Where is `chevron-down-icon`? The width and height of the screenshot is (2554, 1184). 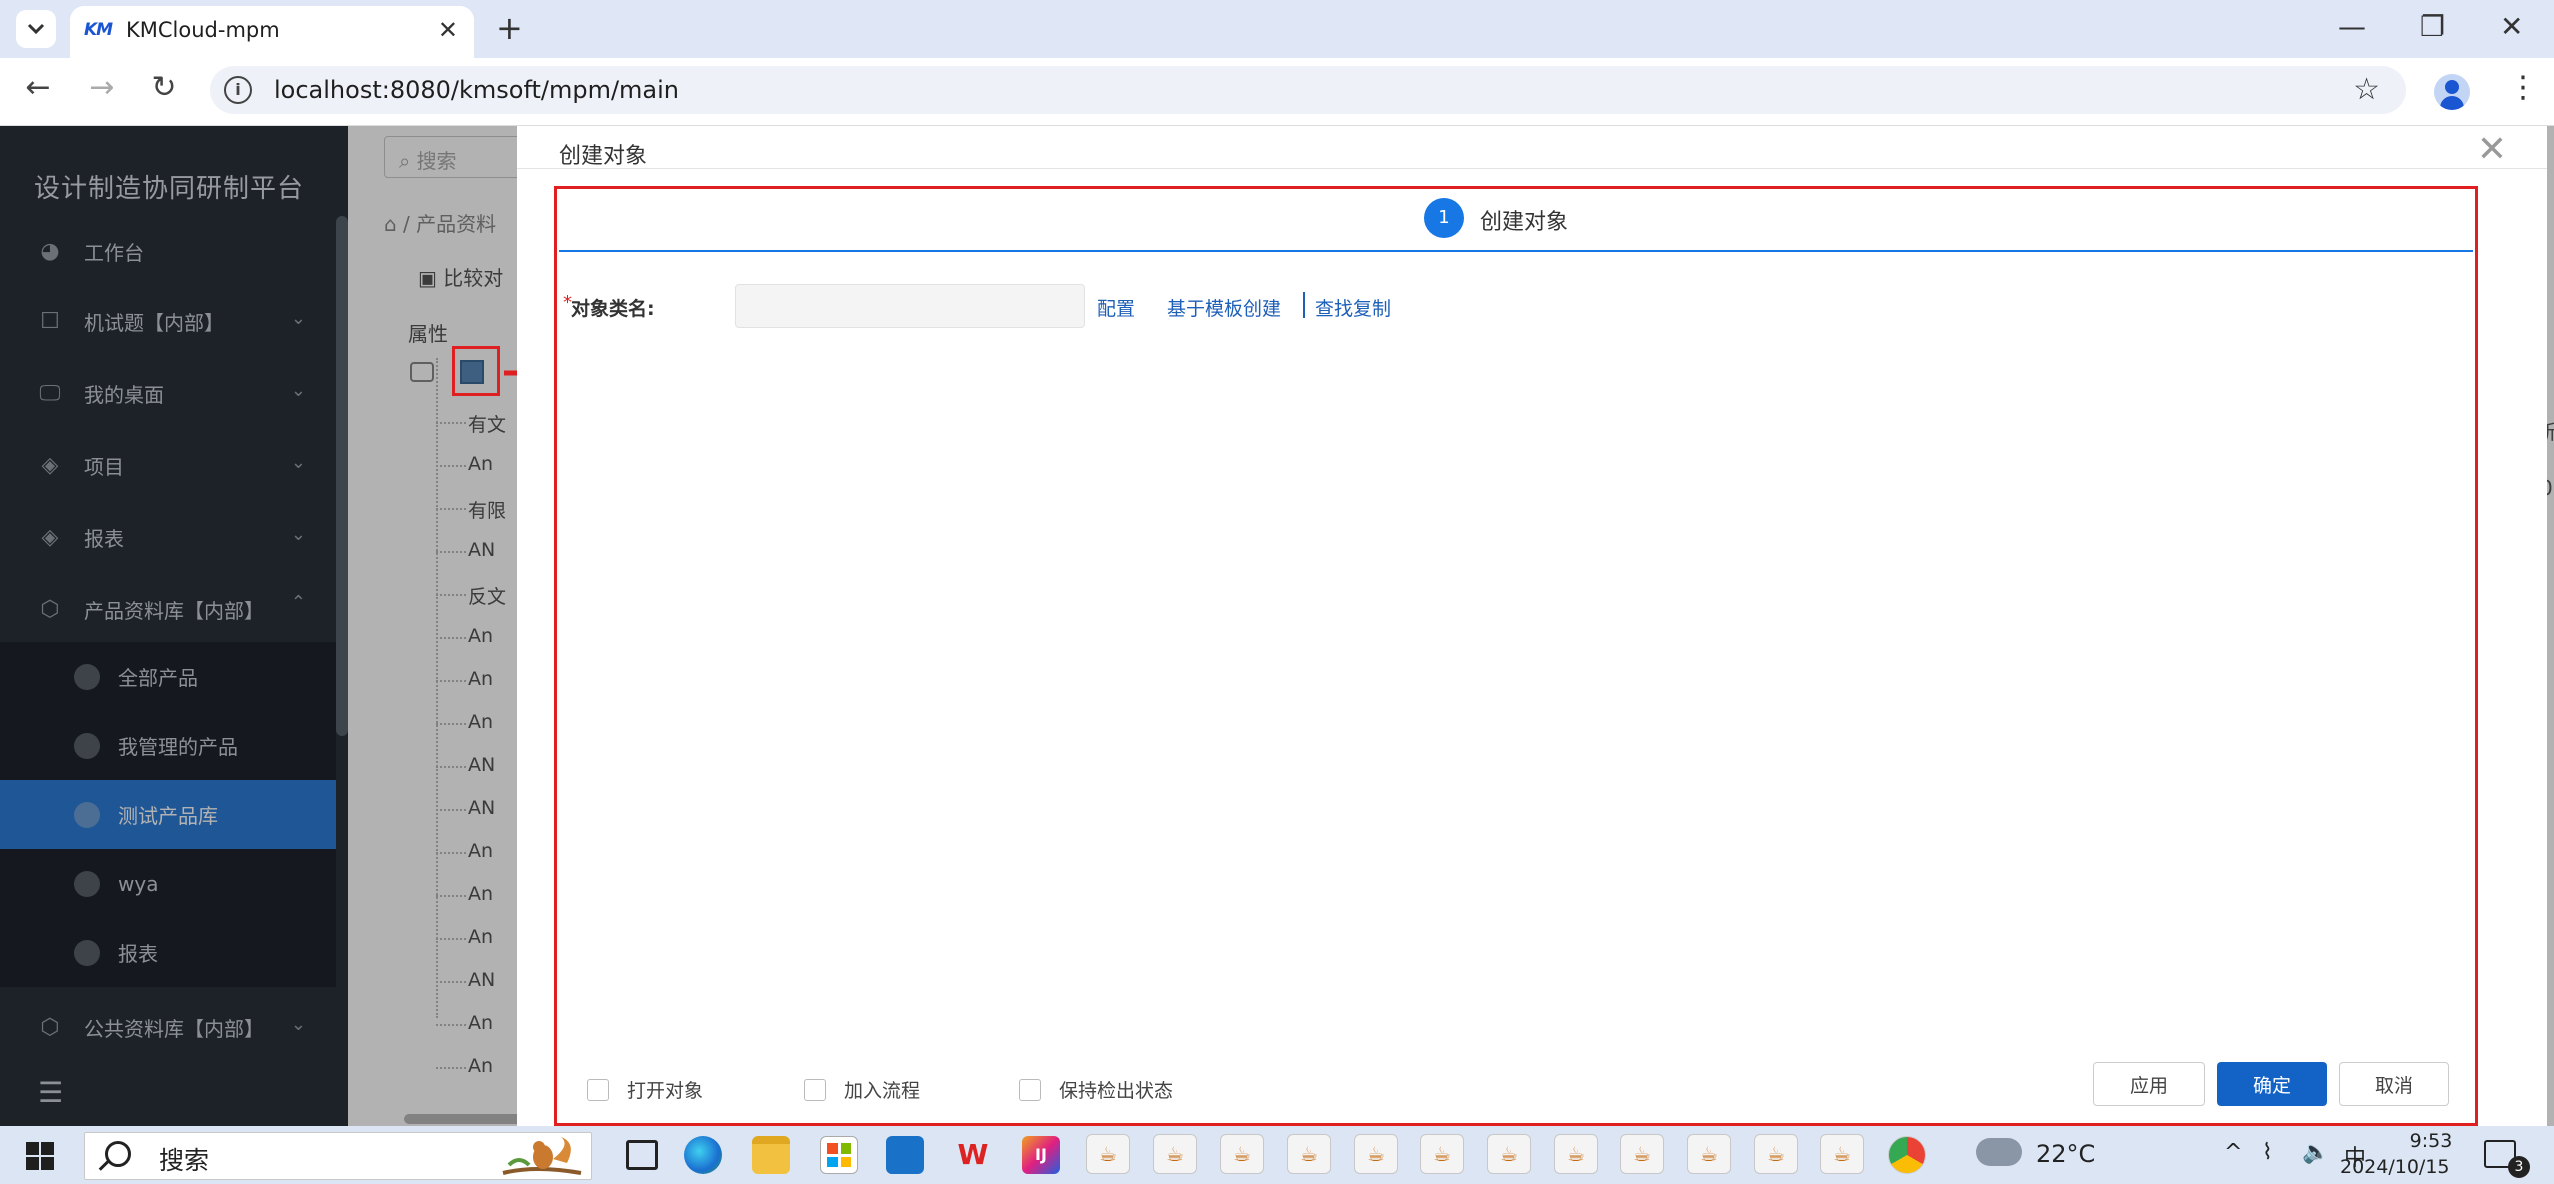 chevron-down-icon is located at coordinates (36, 29).